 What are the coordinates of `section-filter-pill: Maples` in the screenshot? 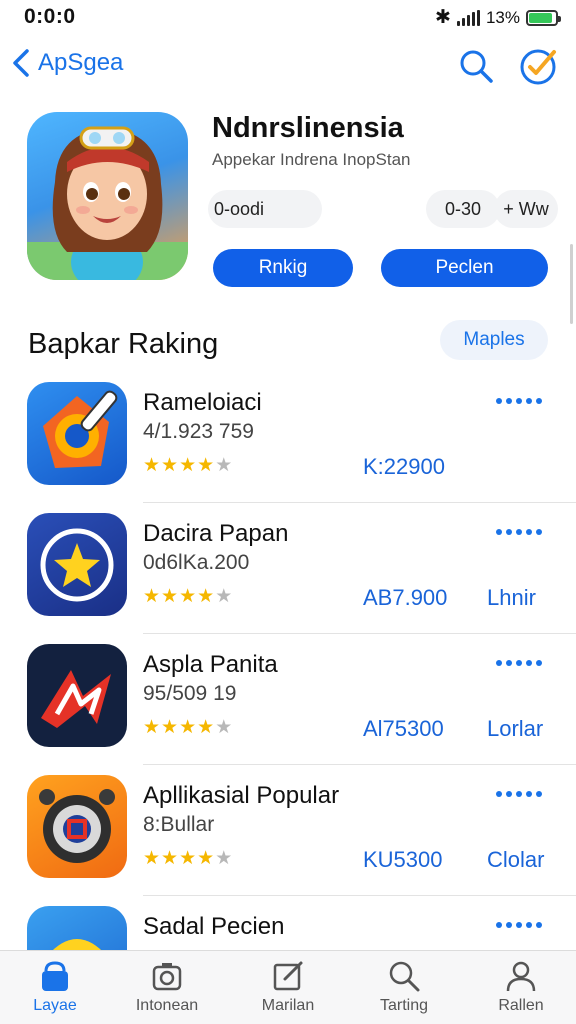 It's located at (494, 340).